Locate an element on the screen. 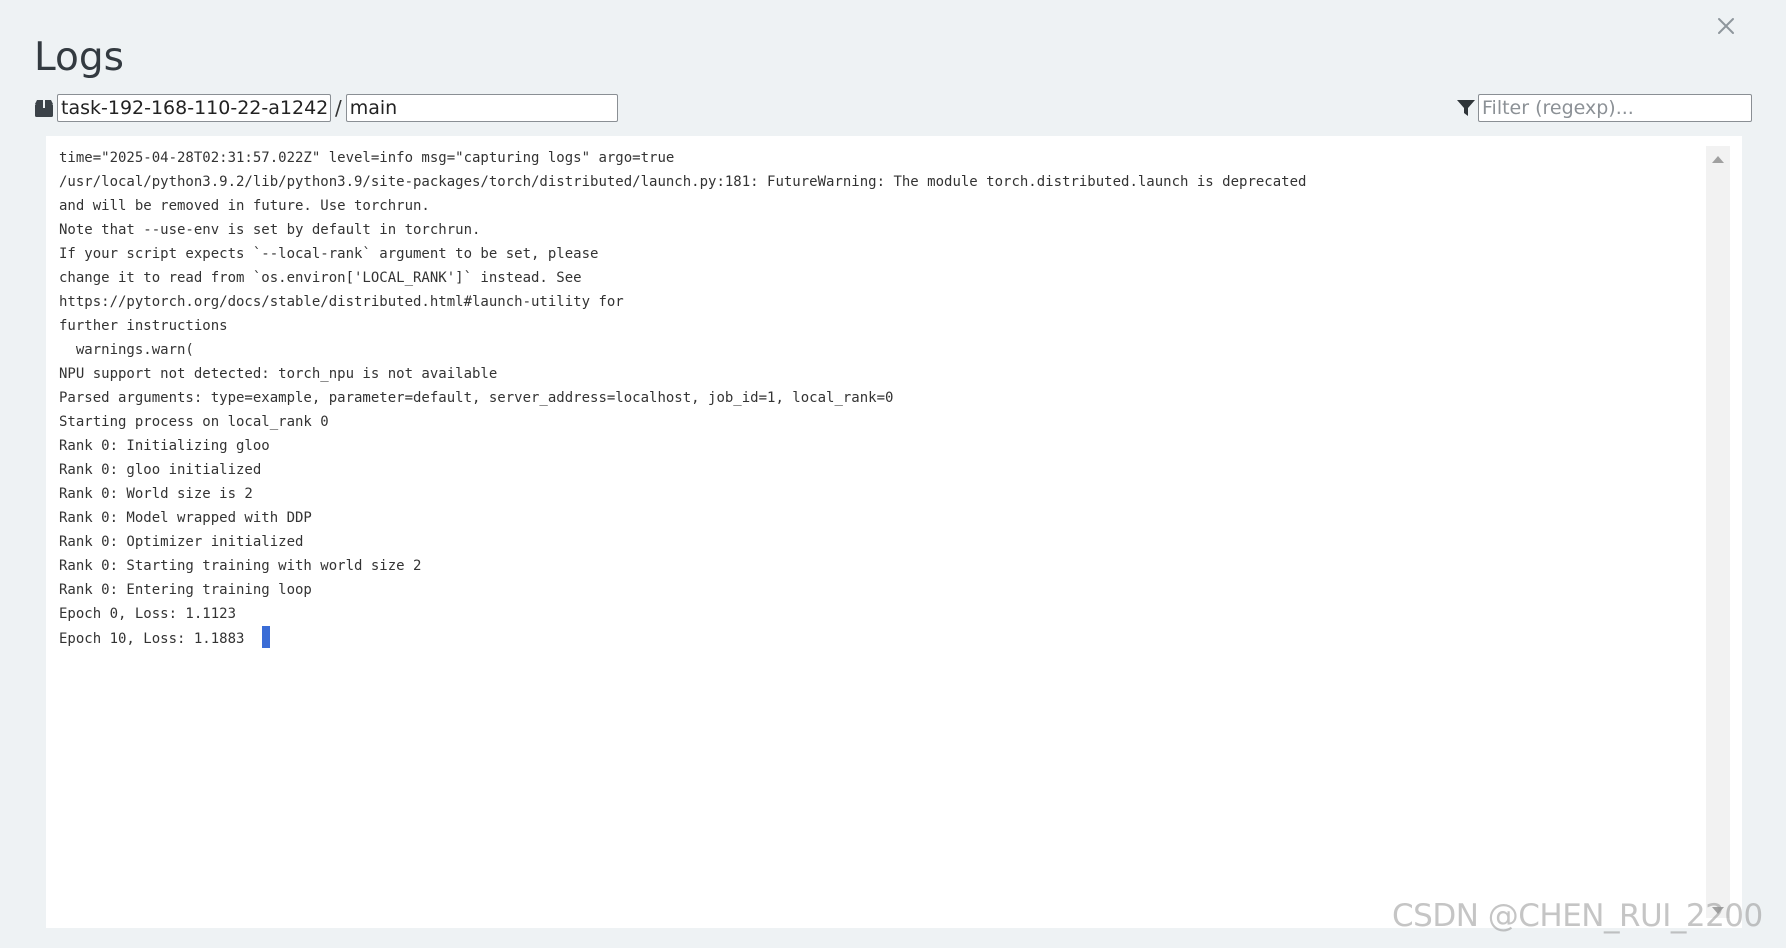  dialog-title: Logs is located at coordinates (79, 57).